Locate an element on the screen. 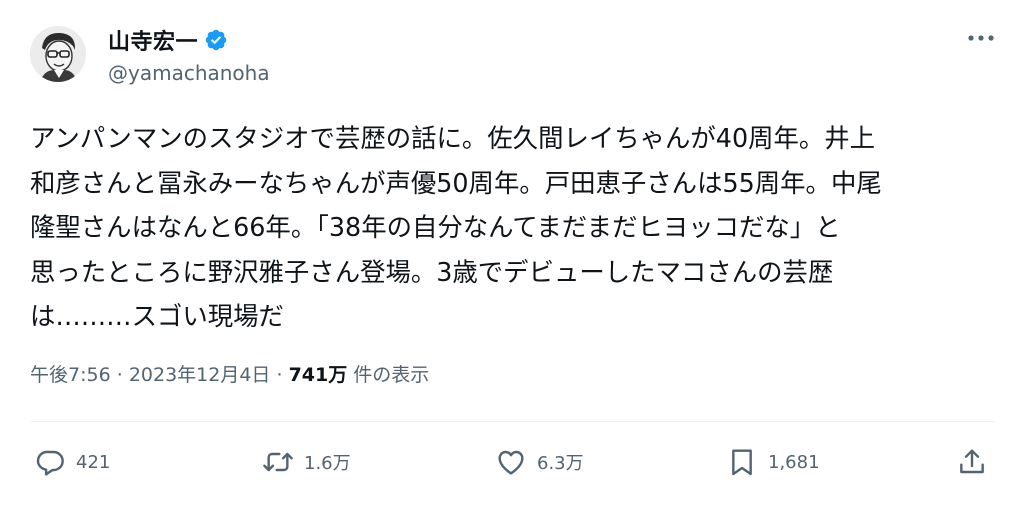 The height and width of the screenshot is (507, 1025). action-bar: 421 1.6万 6.3万 1,681 is located at coordinates (515, 466).